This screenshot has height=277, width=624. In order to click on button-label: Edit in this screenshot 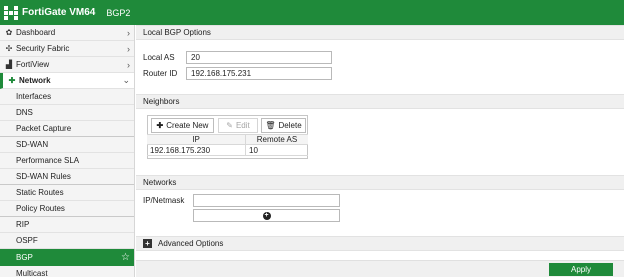, I will do `click(242, 125)`.